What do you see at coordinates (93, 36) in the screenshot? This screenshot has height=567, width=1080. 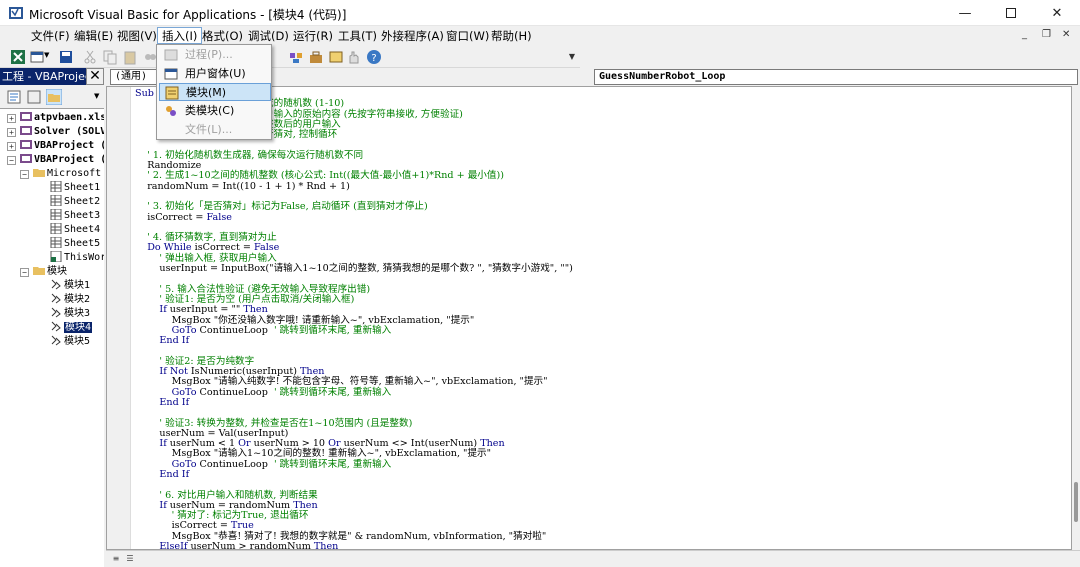 I see `menu-edit: 编辑(E)` at bounding box center [93, 36].